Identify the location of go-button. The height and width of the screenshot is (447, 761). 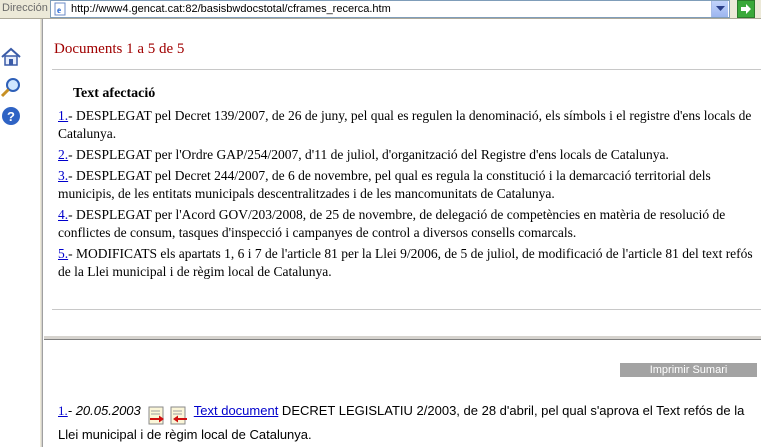
(746, 9).